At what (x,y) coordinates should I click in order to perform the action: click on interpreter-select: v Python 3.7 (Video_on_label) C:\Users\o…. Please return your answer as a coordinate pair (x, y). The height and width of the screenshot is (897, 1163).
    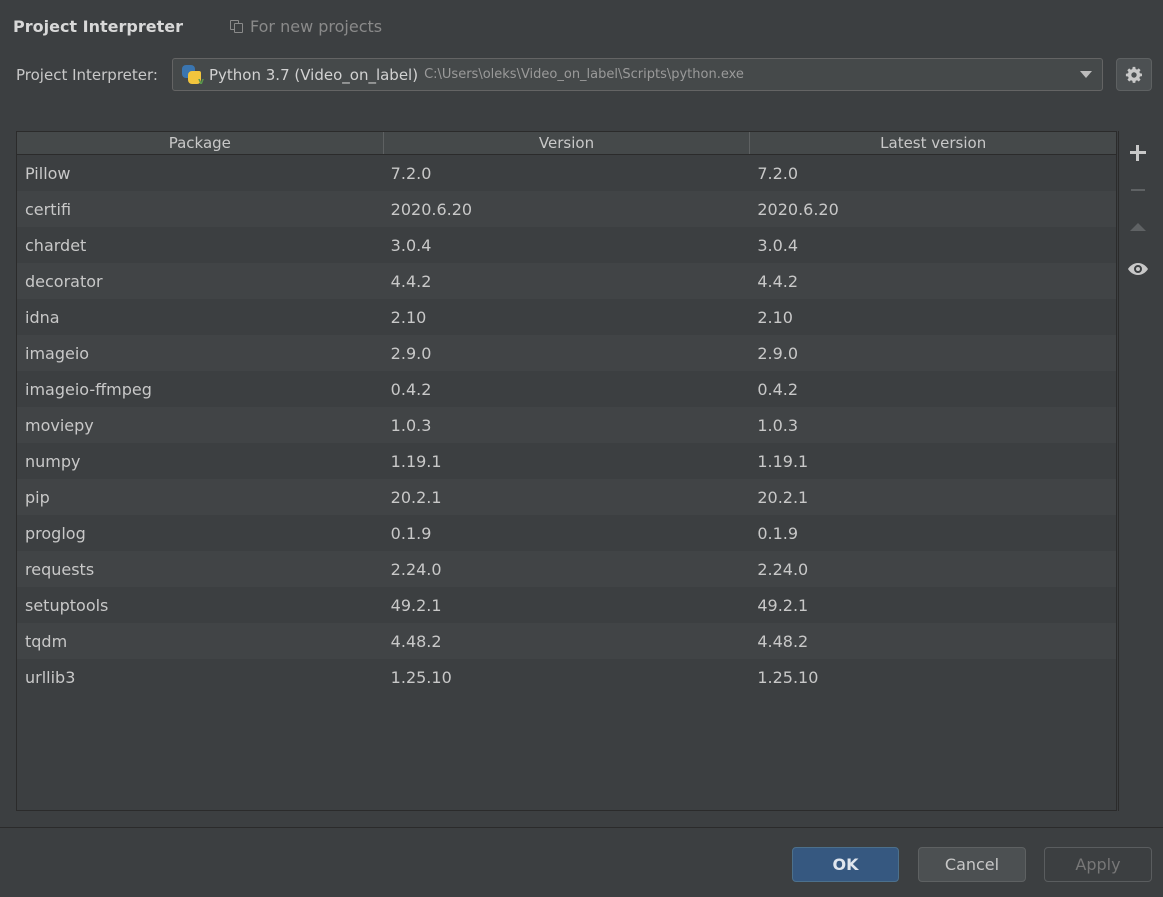
    Looking at the image, I should click on (637, 74).